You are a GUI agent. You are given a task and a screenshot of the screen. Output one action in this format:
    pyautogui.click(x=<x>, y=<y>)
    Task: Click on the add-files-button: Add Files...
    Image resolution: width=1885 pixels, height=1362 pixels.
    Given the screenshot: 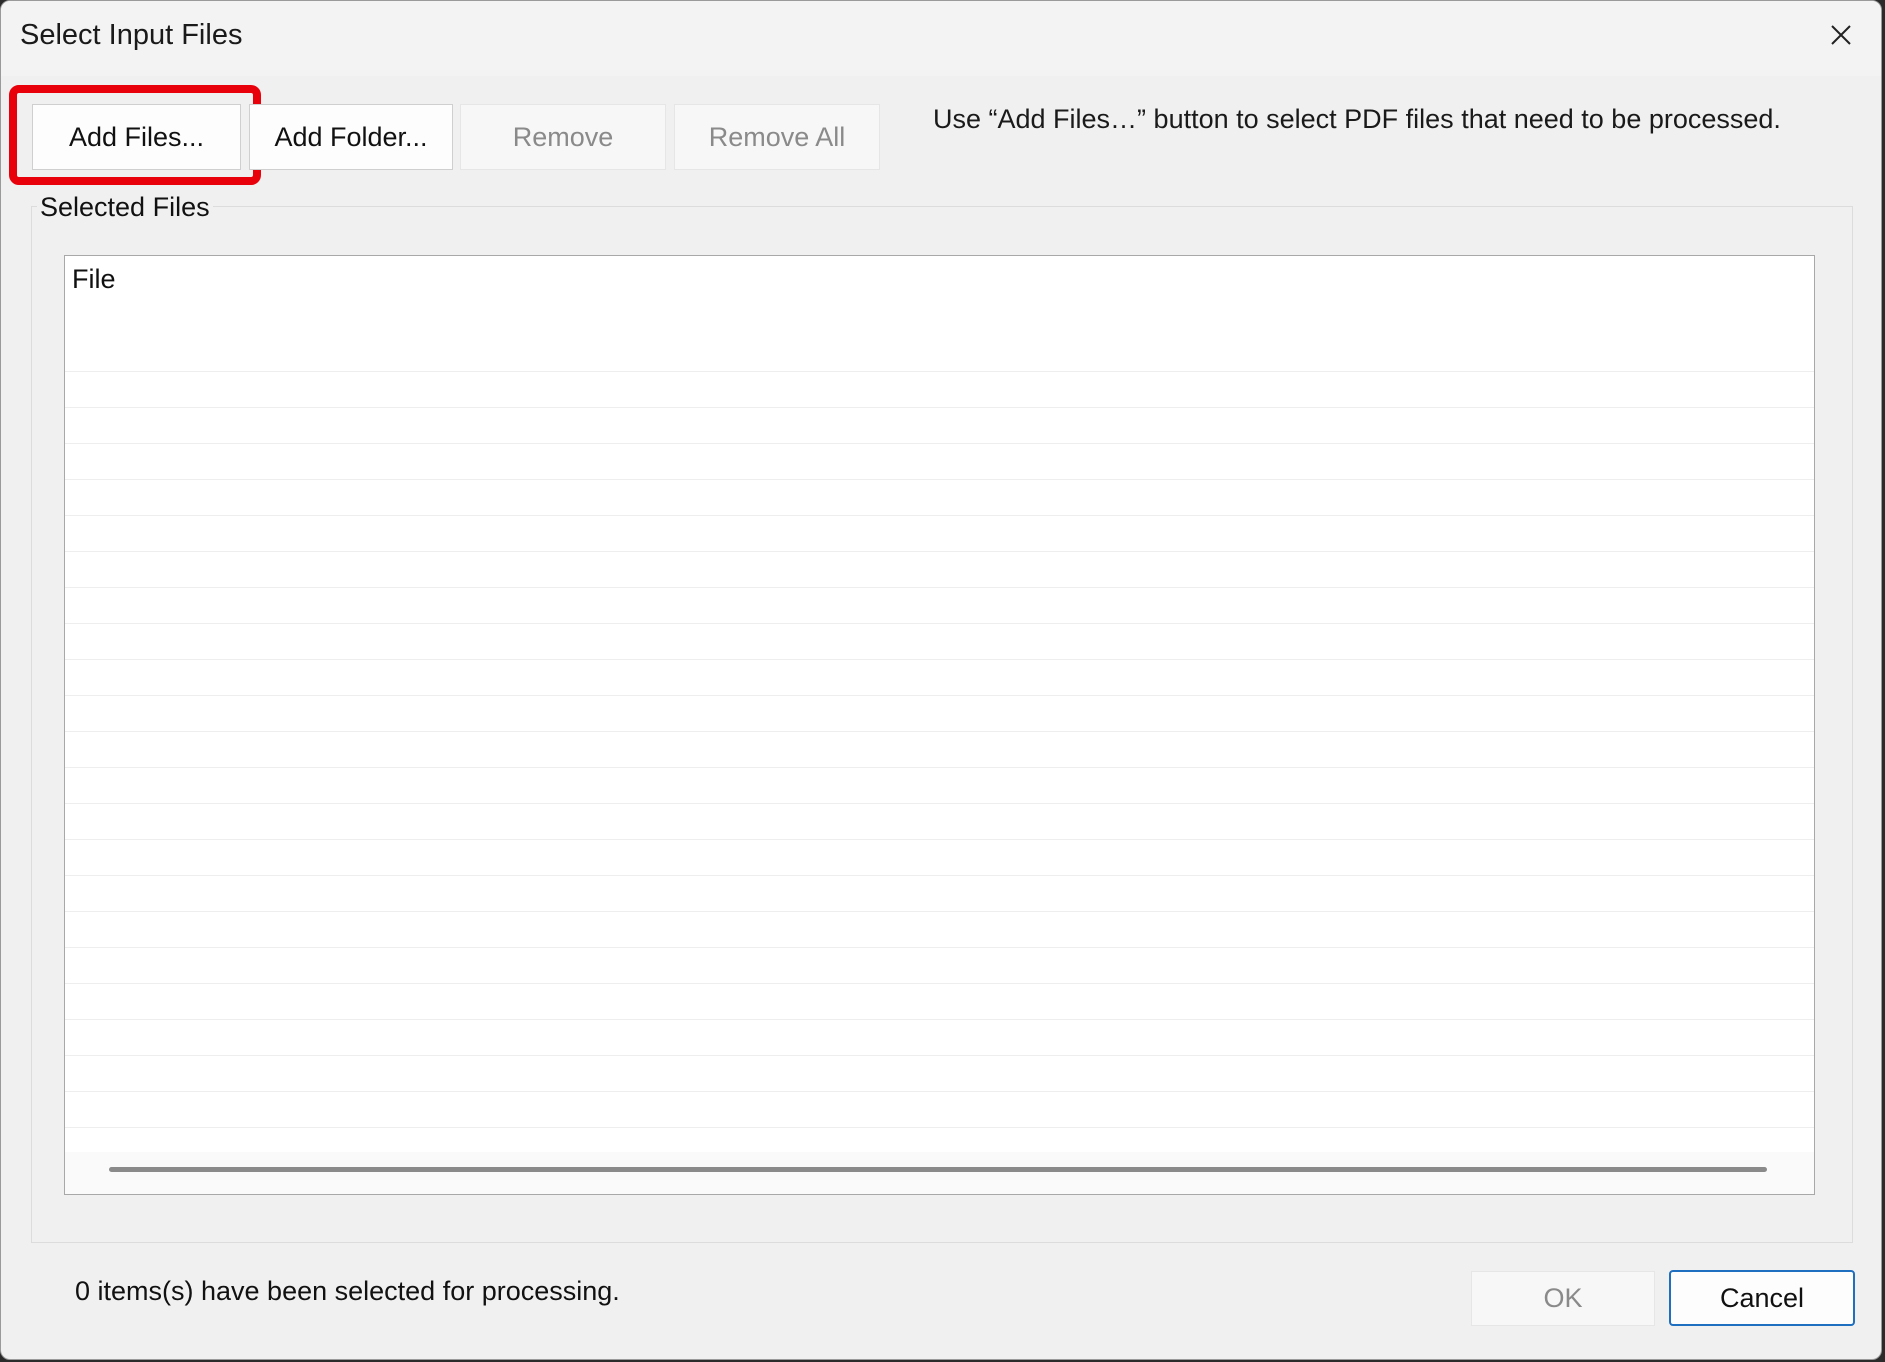 What is the action you would take?
    pyautogui.click(x=136, y=137)
    